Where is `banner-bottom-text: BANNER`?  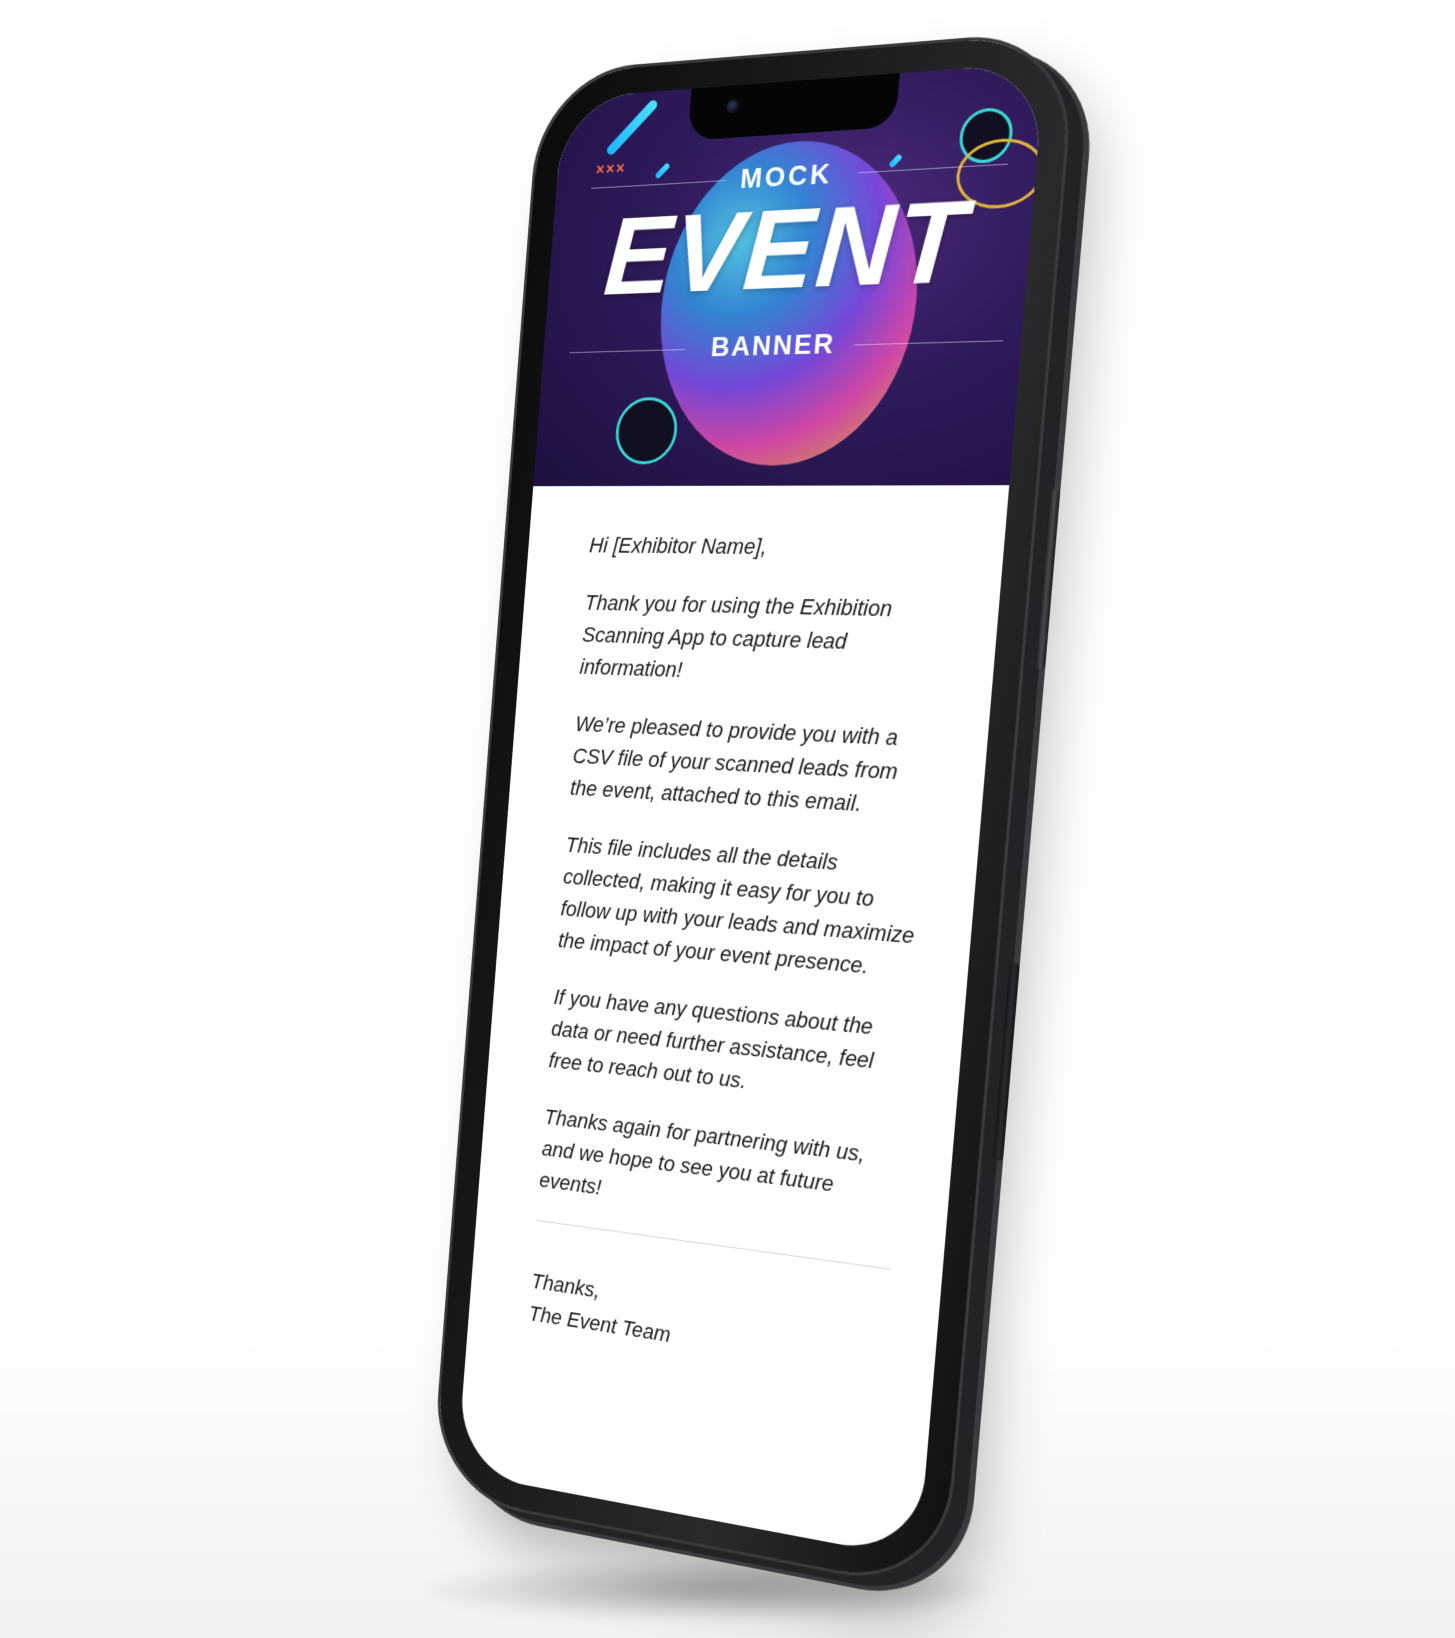
banner-bottom-text: BANNER is located at coordinates (773, 345).